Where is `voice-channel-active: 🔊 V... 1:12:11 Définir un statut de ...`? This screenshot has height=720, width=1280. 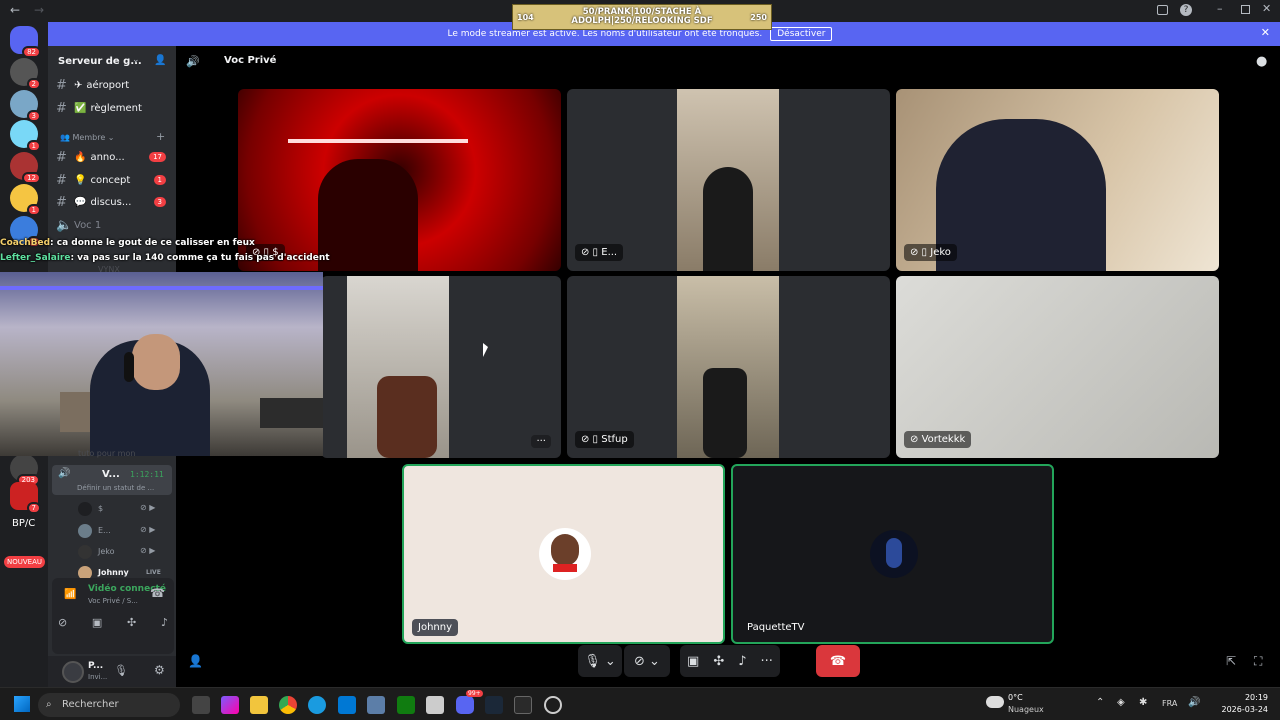 voice-channel-active: 🔊 V... 1:12:11 Définir un statut de ... is located at coordinates (112, 480).